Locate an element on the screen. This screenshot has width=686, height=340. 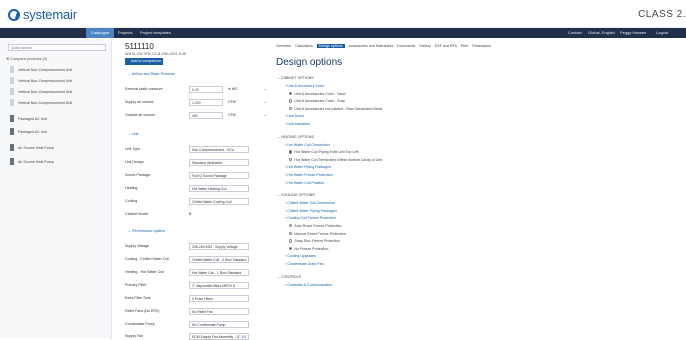
tab-calculation: Calculation is located at coordinates (304, 46).